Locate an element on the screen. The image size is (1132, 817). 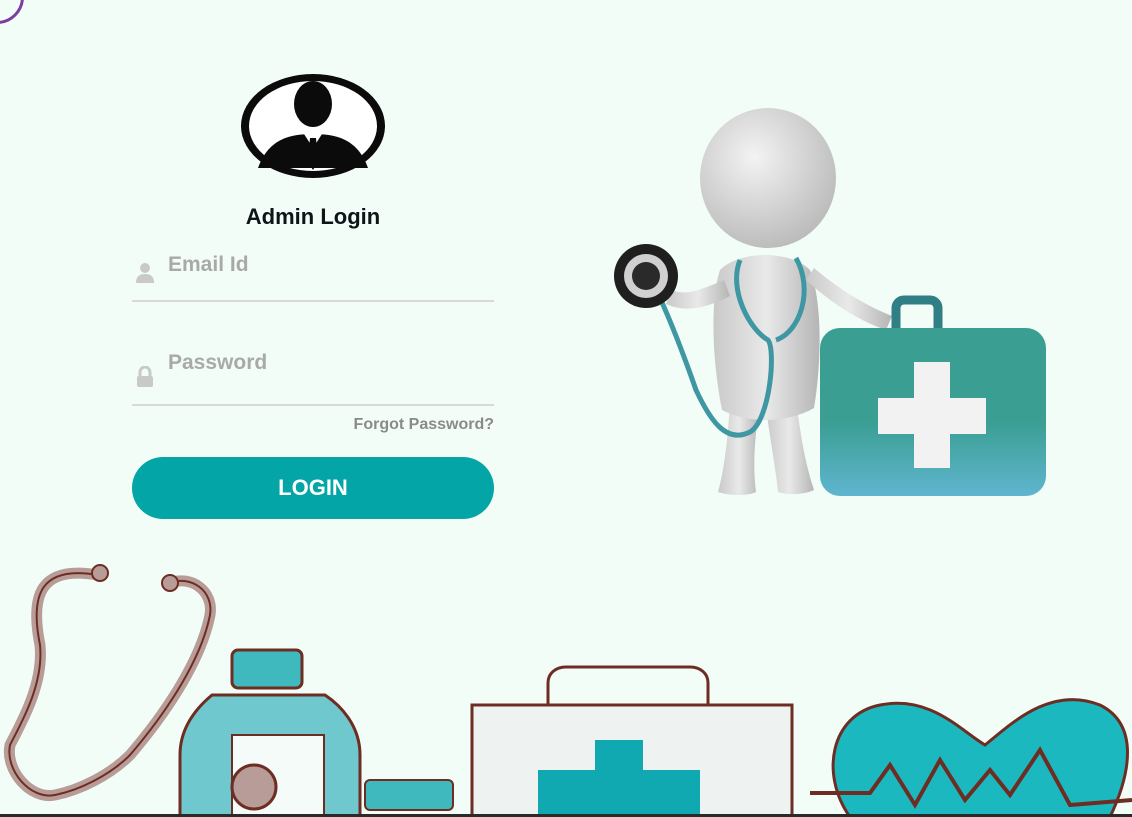
first-aid-box-doodle-icon is located at coordinates (628, 685).